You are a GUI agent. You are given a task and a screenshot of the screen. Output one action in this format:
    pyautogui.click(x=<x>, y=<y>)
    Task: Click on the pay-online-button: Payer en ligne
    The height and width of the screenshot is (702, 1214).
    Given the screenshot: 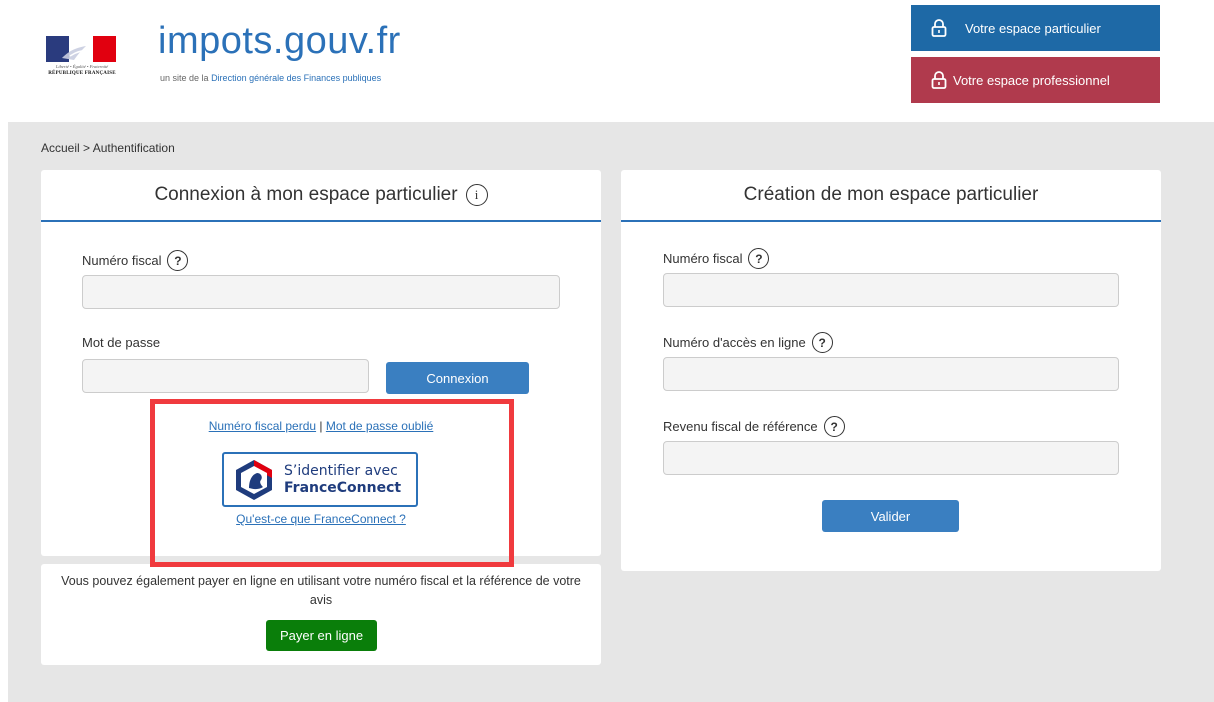 What is the action you would take?
    pyautogui.click(x=321, y=635)
    